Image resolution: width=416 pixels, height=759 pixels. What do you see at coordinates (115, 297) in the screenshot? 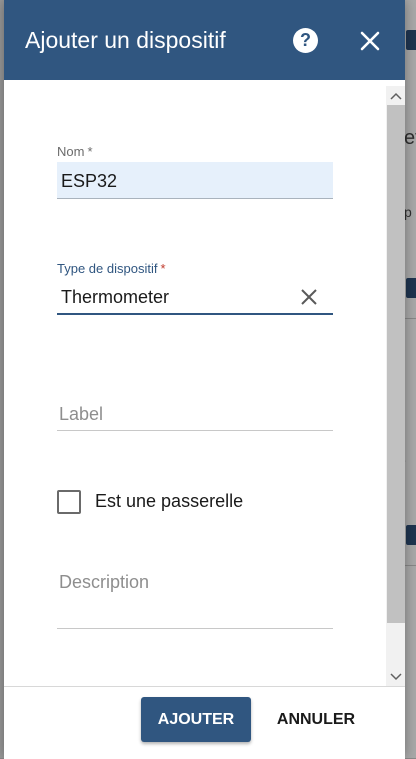
I see `device-type-value: Thermometer` at bounding box center [115, 297].